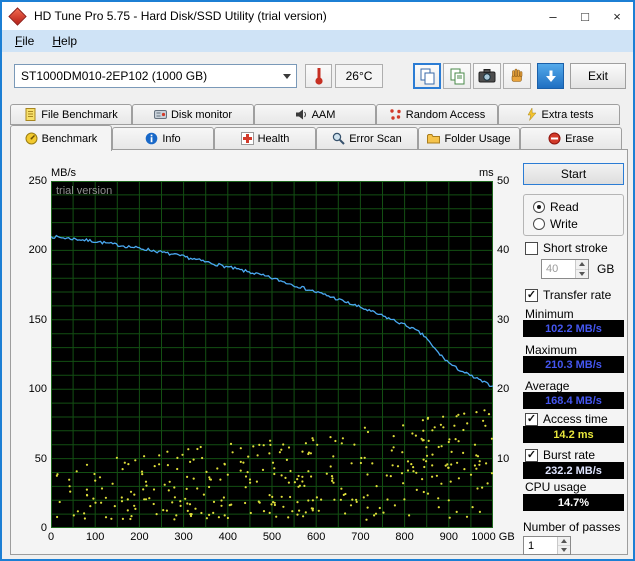  What do you see at coordinates (17, 16) in the screenshot?
I see `app-icon` at bounding box center [17, 16].